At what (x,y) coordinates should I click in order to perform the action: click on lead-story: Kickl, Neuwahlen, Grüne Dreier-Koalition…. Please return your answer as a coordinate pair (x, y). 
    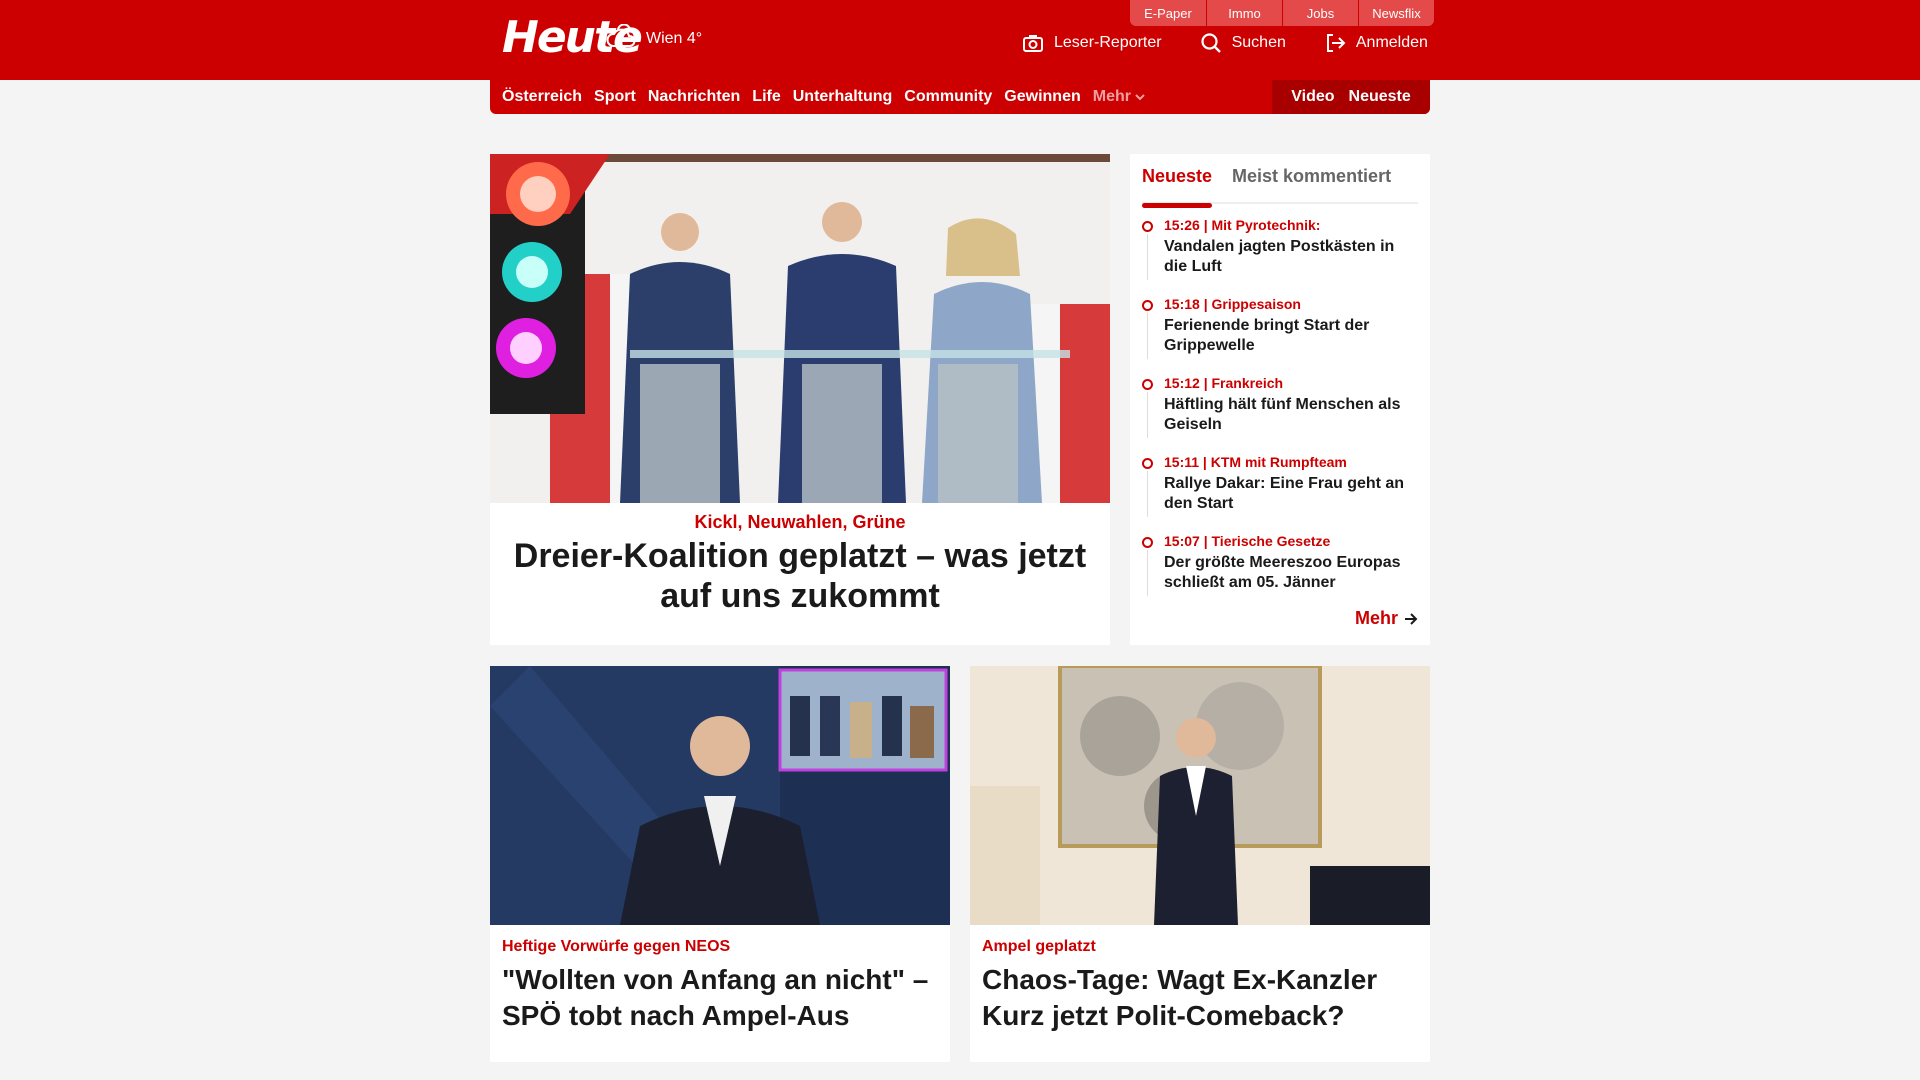
    Looking at the image, I should click on (800, 399).